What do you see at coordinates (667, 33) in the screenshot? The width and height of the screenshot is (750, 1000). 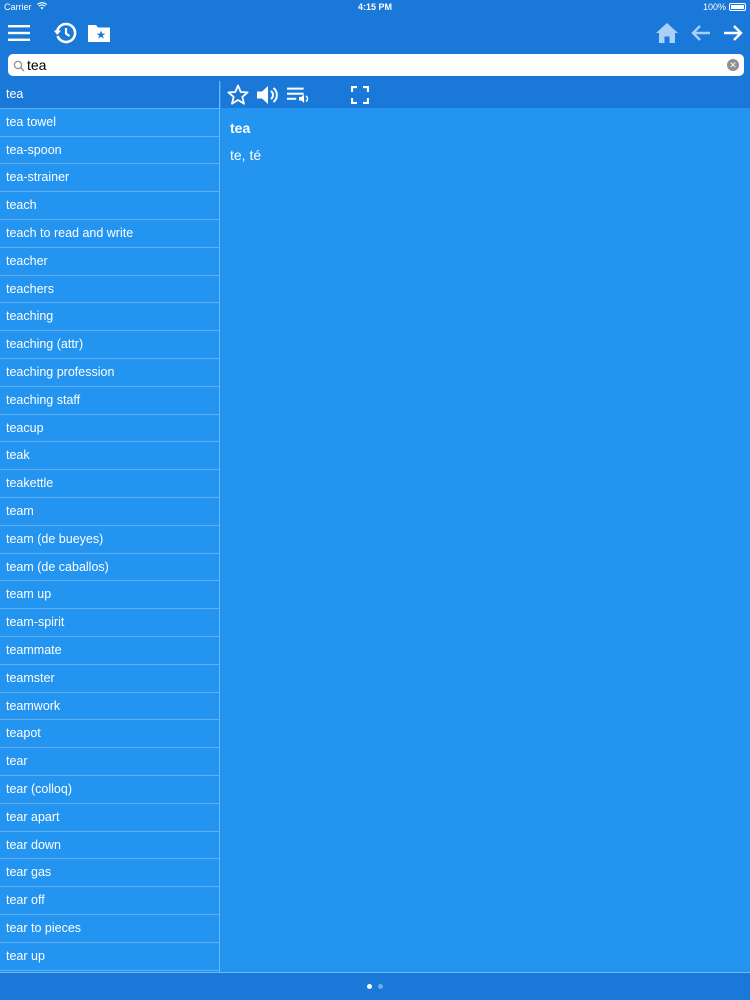 I see `home-icon` at bounding box center [667, 33].